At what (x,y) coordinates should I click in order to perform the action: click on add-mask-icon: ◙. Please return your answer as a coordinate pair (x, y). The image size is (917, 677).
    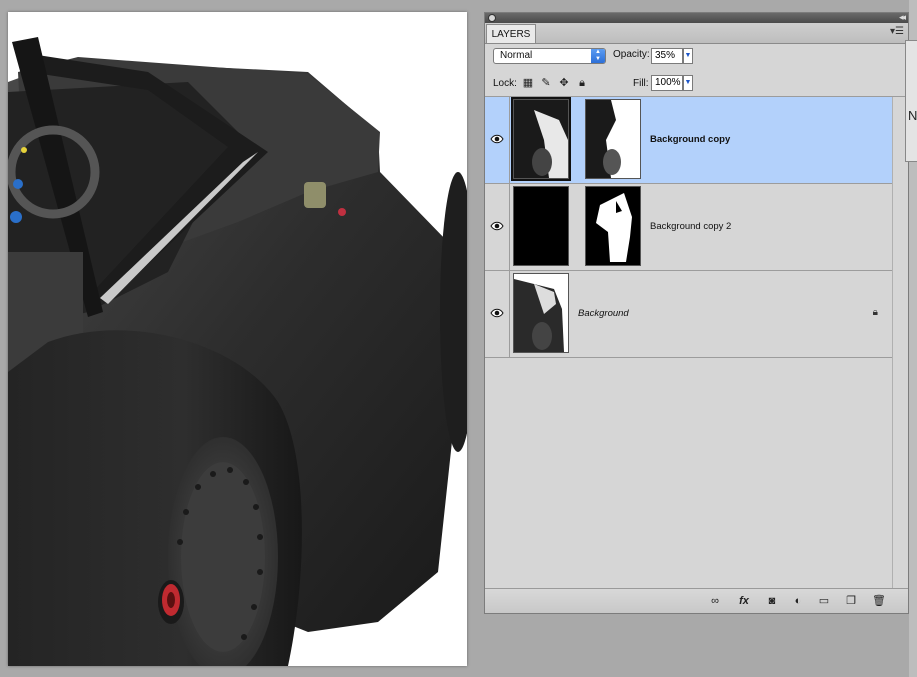
    Looking at the image, I should click on (772, 601).